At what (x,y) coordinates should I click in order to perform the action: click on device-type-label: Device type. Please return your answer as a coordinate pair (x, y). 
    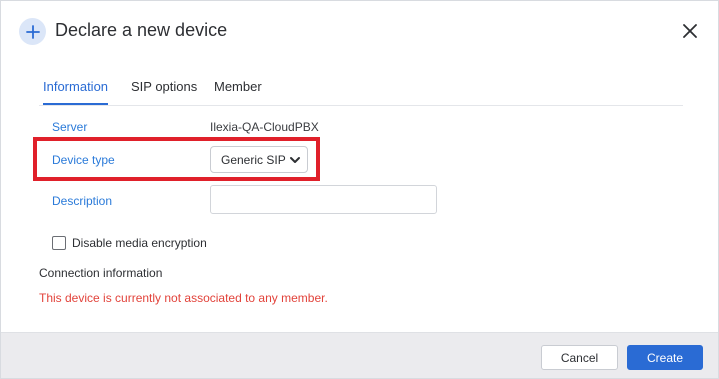
    Looking at the image, I should click on (83, 160).